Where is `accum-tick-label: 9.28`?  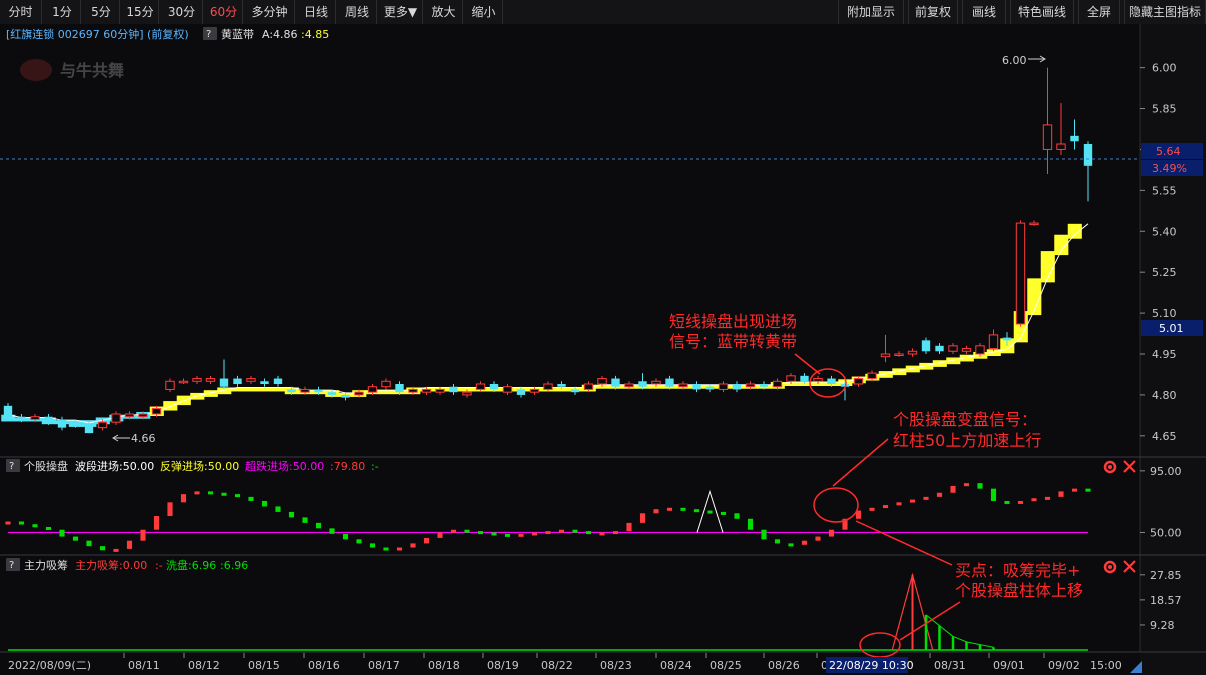
accum-tick-label: 9.28 is located at coordinates (1162, 625).